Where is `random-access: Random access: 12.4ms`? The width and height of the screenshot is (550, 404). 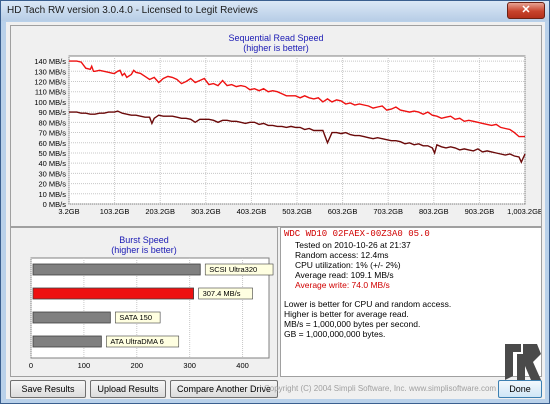 random-access: Random access: 12.4ms is located at coordinates (342, 255).